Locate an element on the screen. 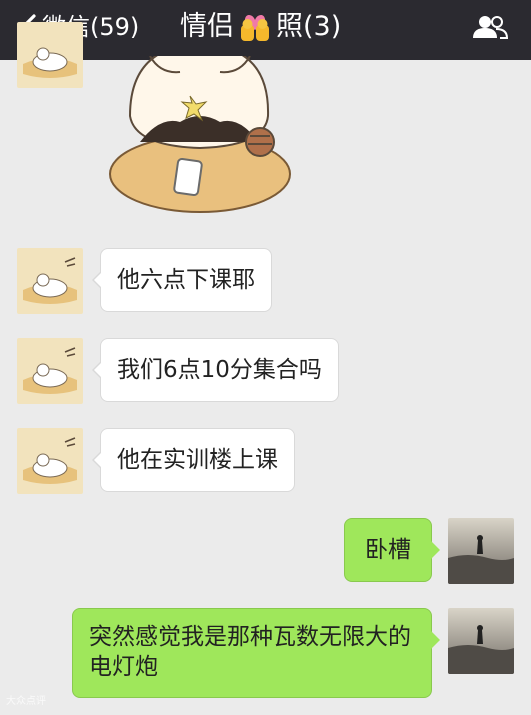  message-bubble: 我们6点10分集合吗 is located at coordinates (215, 370).